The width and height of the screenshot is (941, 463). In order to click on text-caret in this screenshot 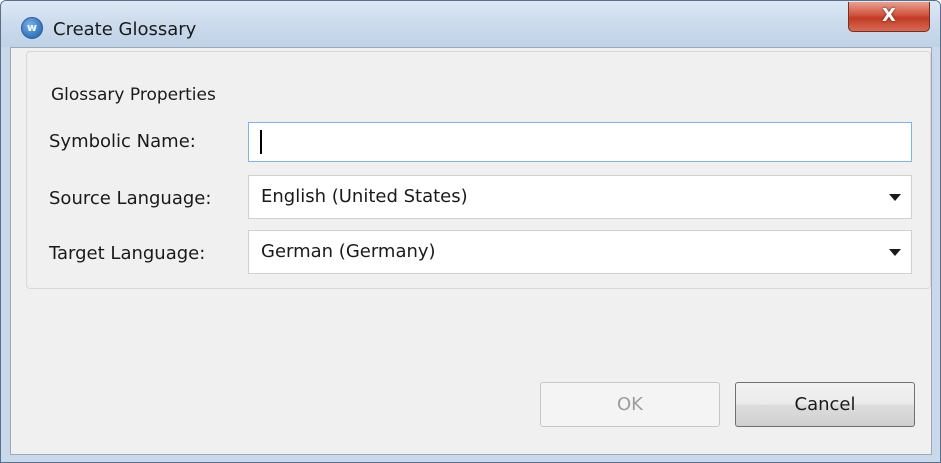, I will do `click(261, 142)`.